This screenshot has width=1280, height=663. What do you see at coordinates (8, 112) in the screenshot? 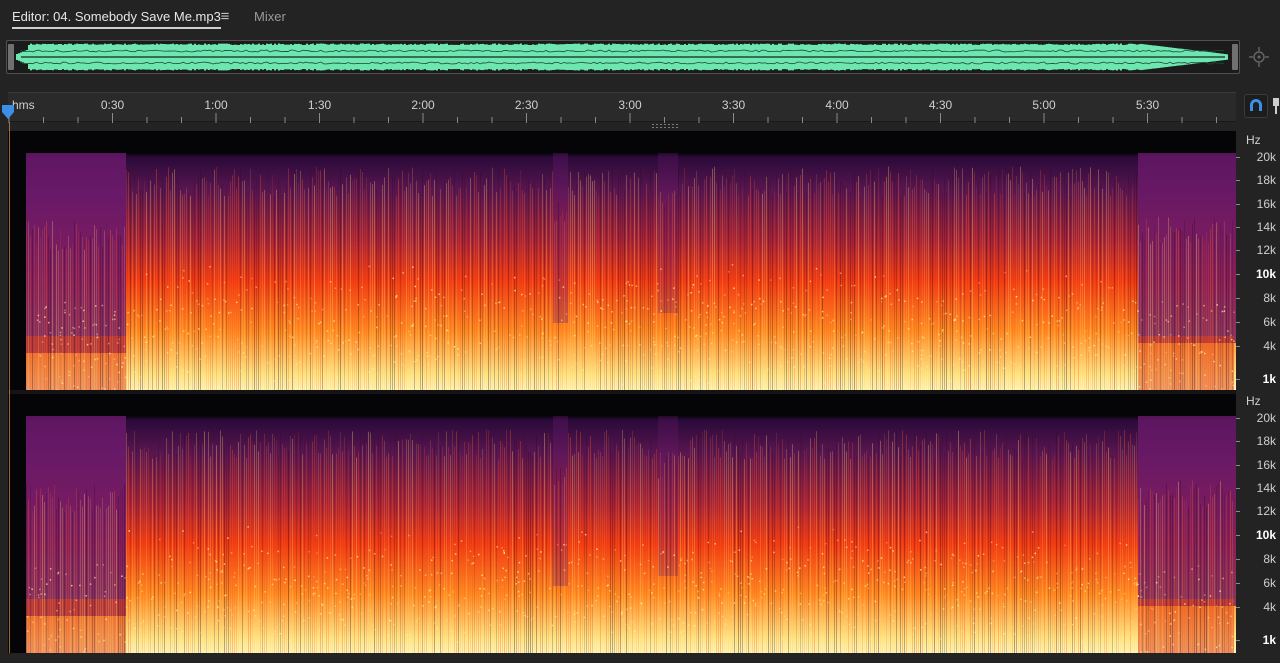
I see `playhead-marker-icon` at bounding box center [8, 112].